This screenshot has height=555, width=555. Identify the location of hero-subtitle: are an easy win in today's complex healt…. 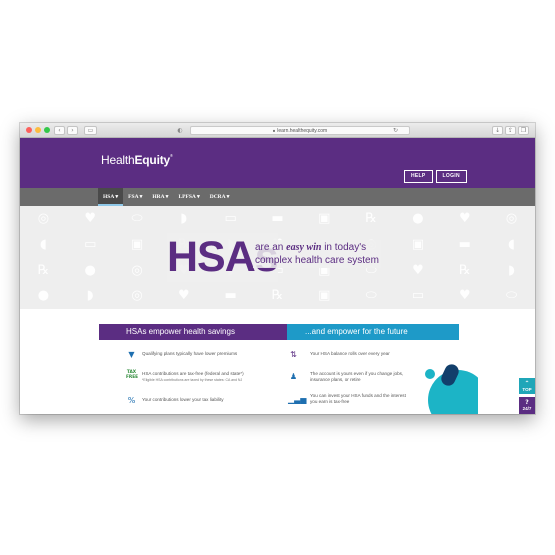
(317, 254).